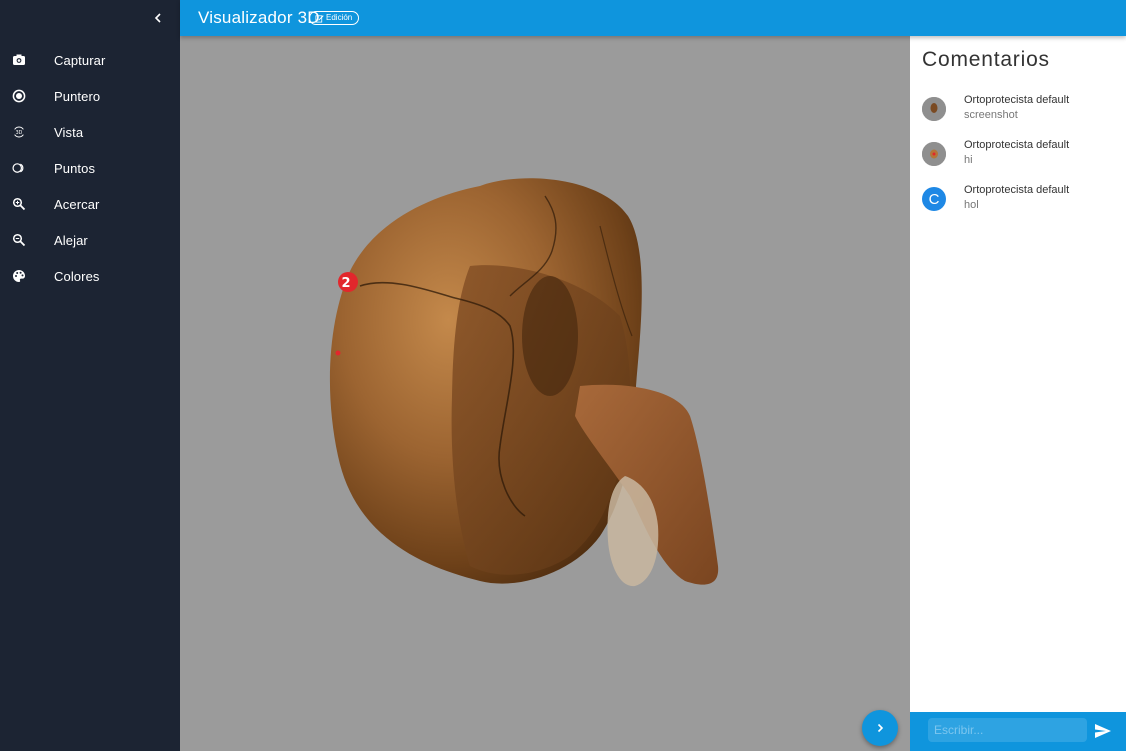 Image resolution: width=1126 pixels, height=751 pixels. I want to click on comment-composer, so click(1018, 731).